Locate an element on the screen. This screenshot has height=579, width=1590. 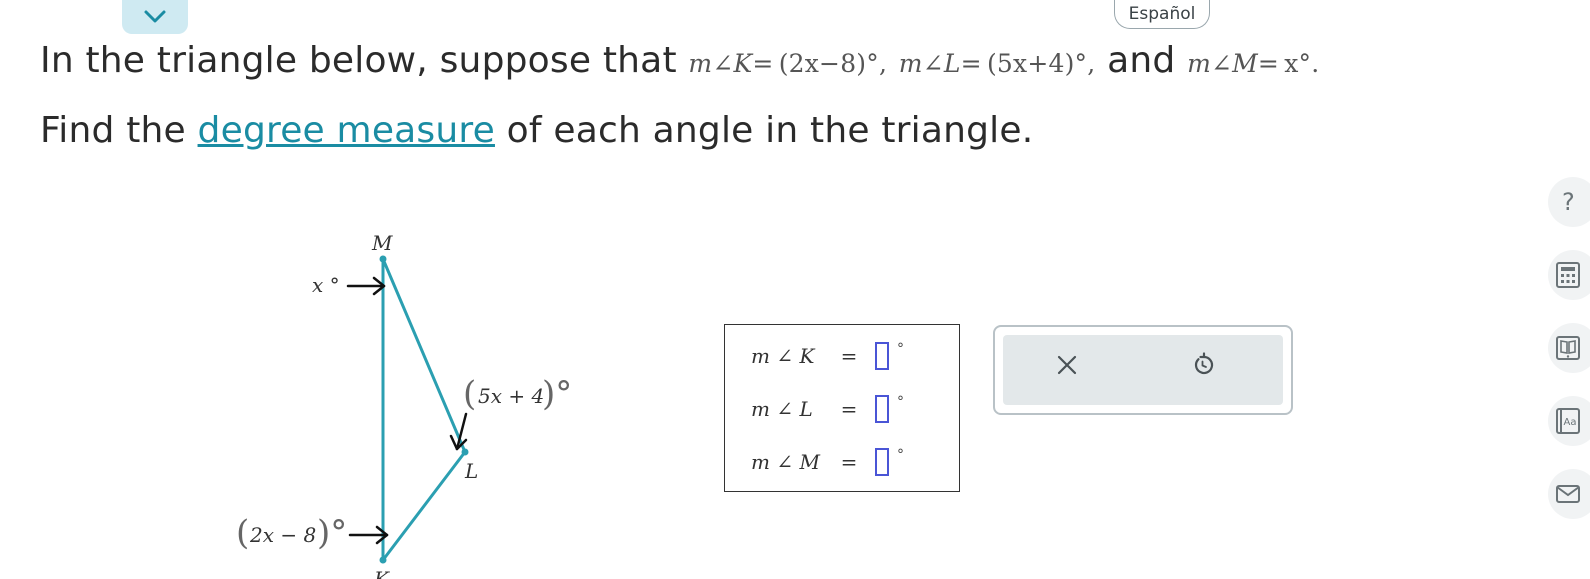
arrow-to-l is located at coordinates (458, 431).